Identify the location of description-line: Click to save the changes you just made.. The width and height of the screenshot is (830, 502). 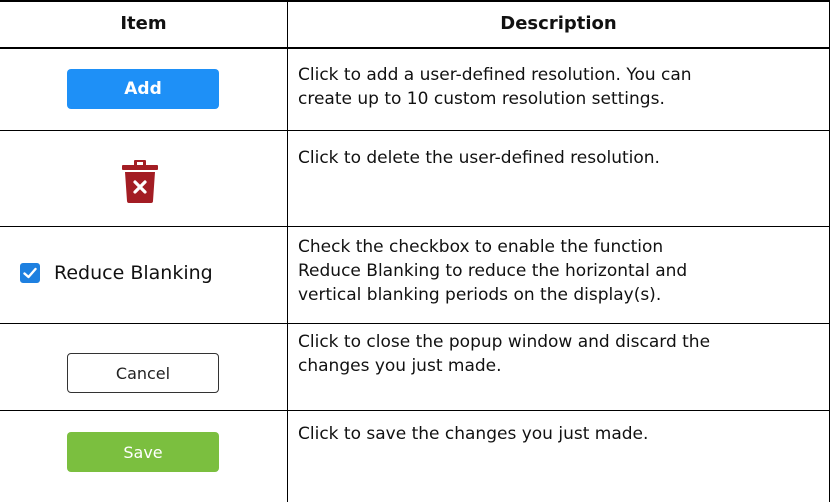
(473, 434).